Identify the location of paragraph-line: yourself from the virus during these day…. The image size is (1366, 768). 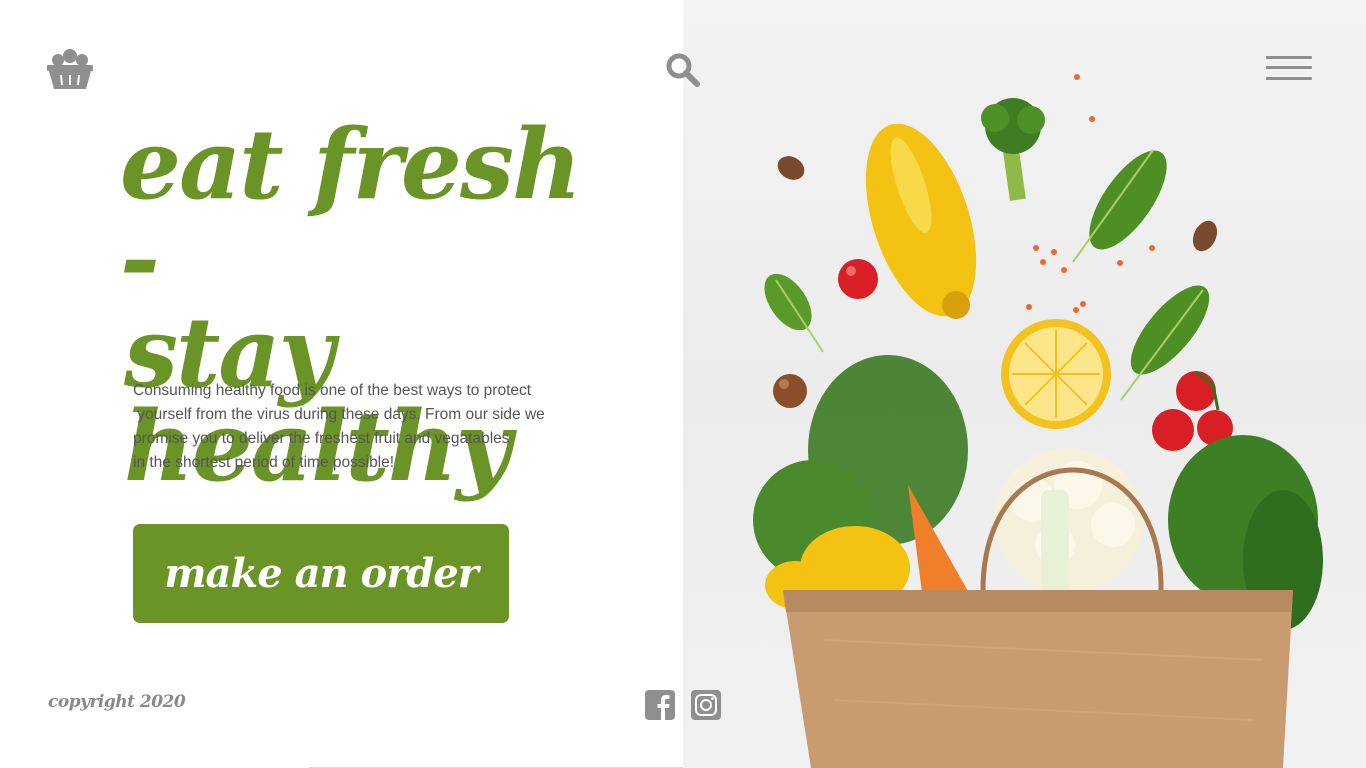
(339, 414).